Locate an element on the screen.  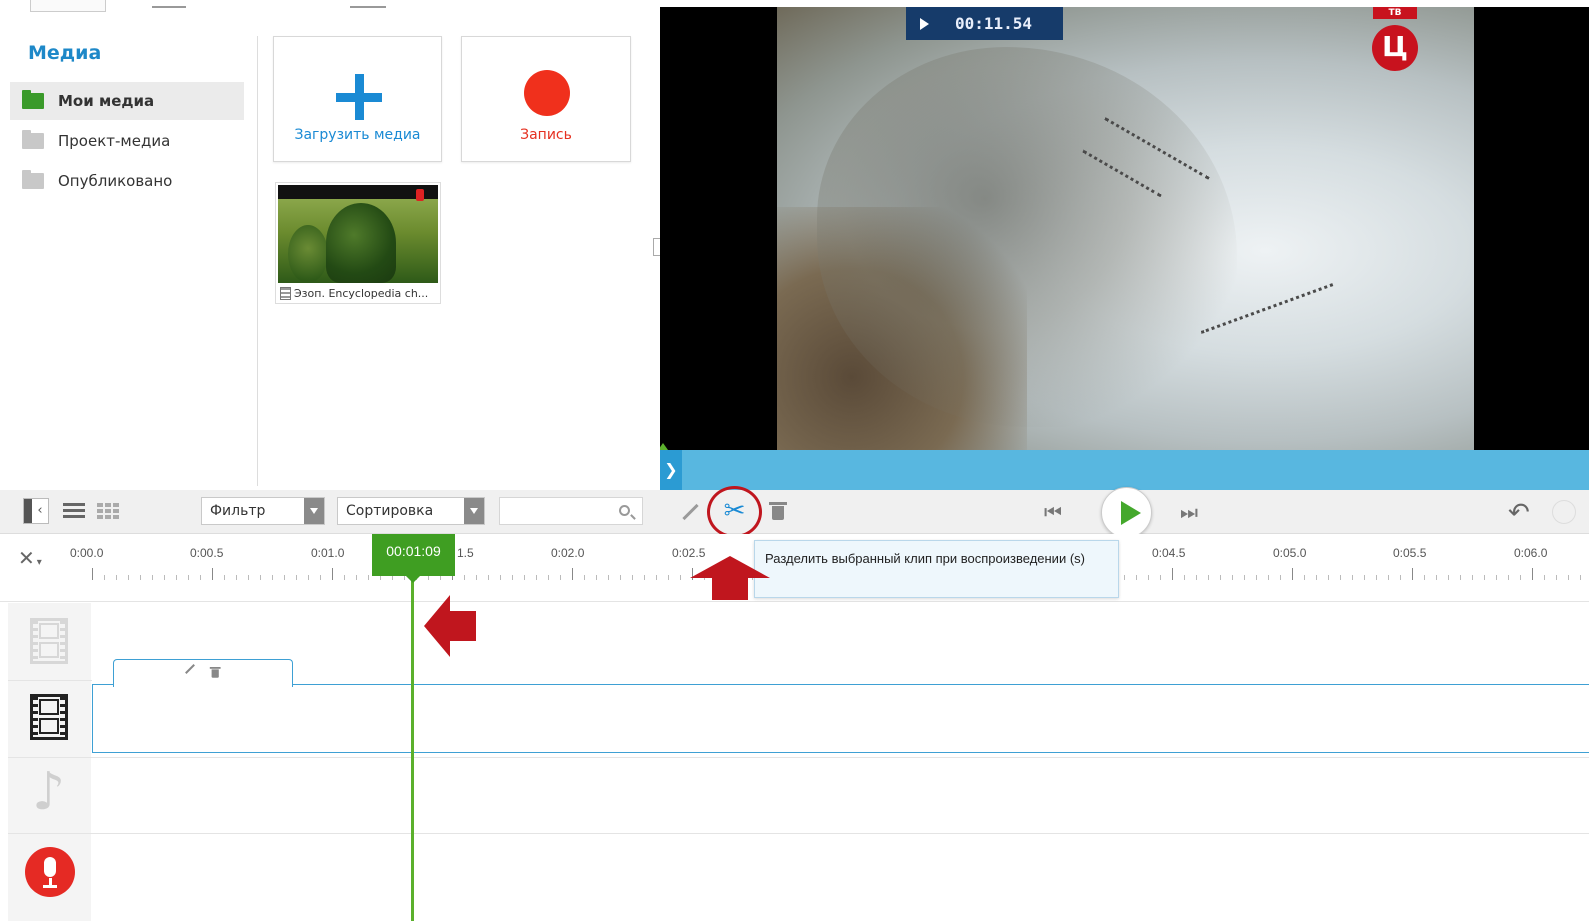
audio-track-icon: ♪ is located at coordinates (48, 792).